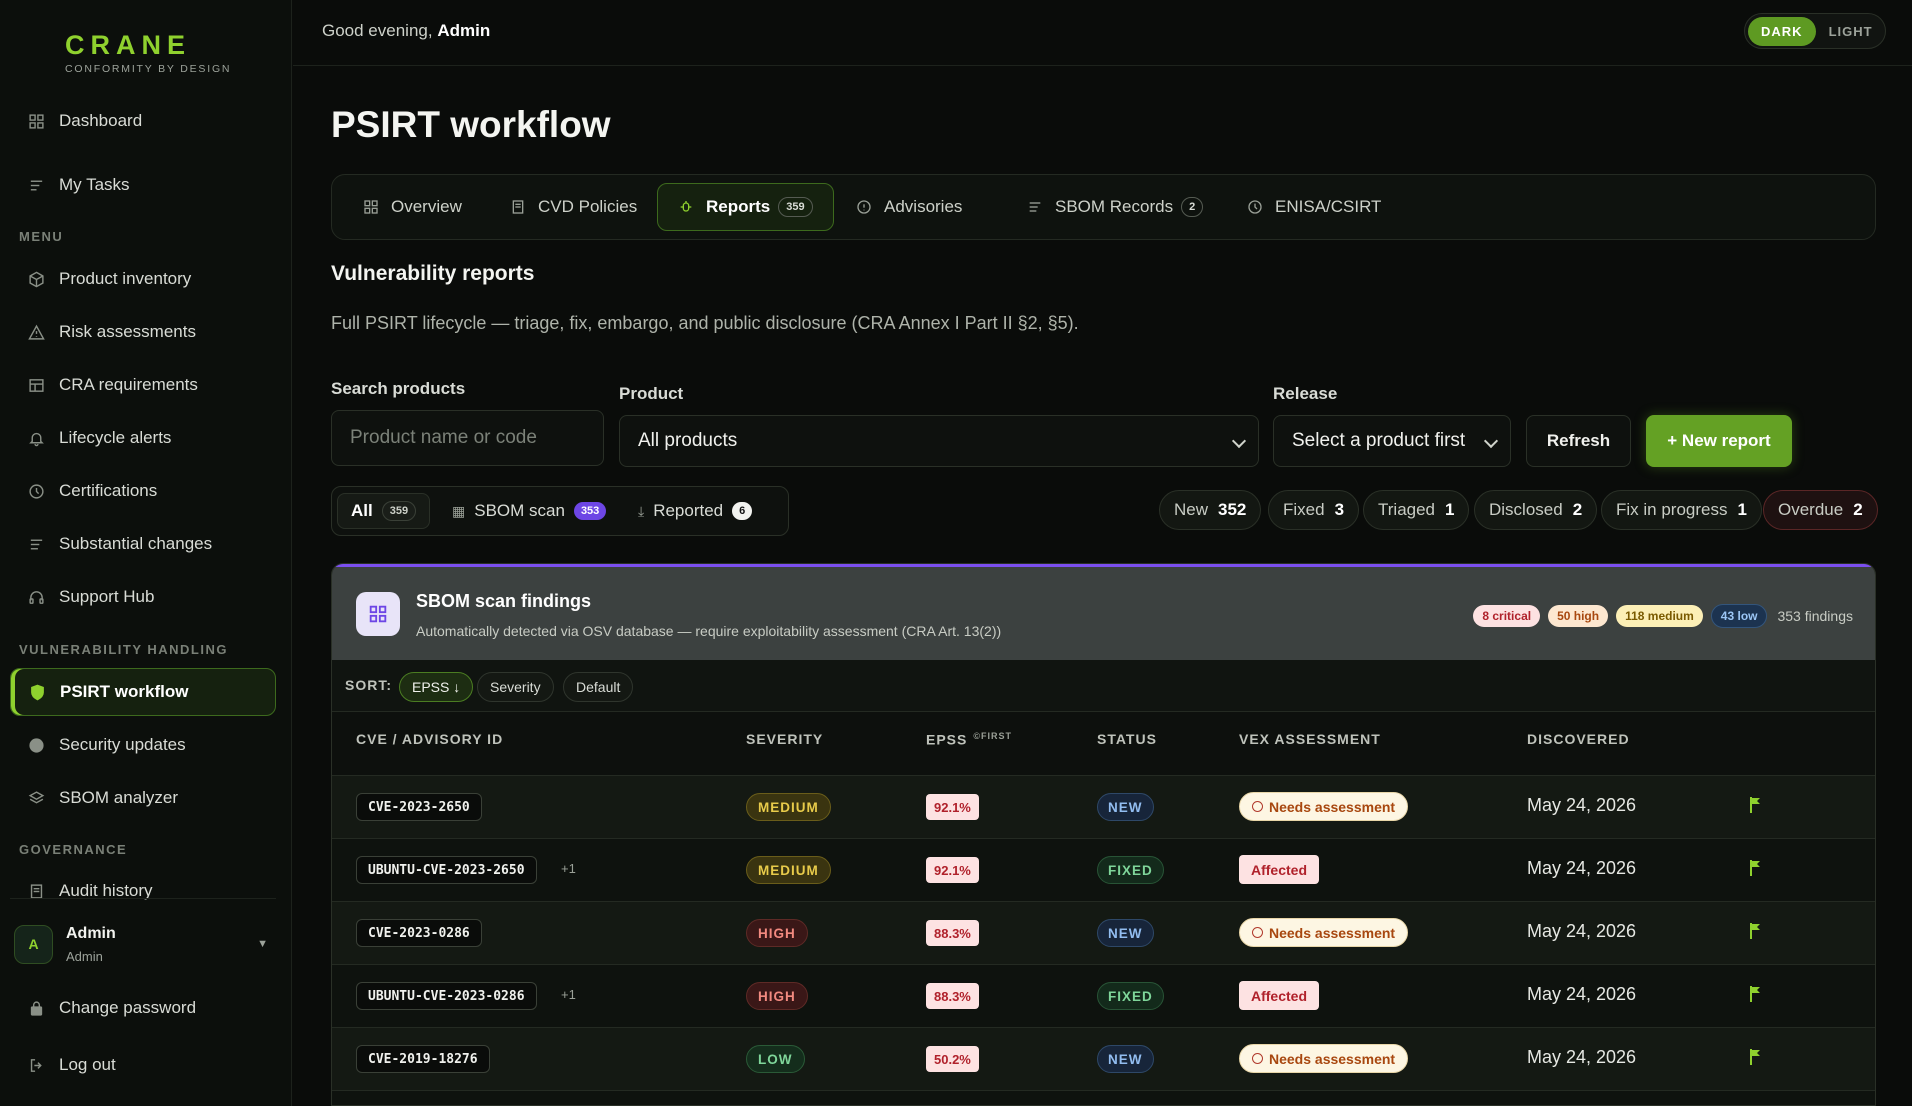 The height and width of the screenshot is (1106, 1912). I want to click on cve-id: UBUNTU-CVE-2023-0286, so click(446, 996).